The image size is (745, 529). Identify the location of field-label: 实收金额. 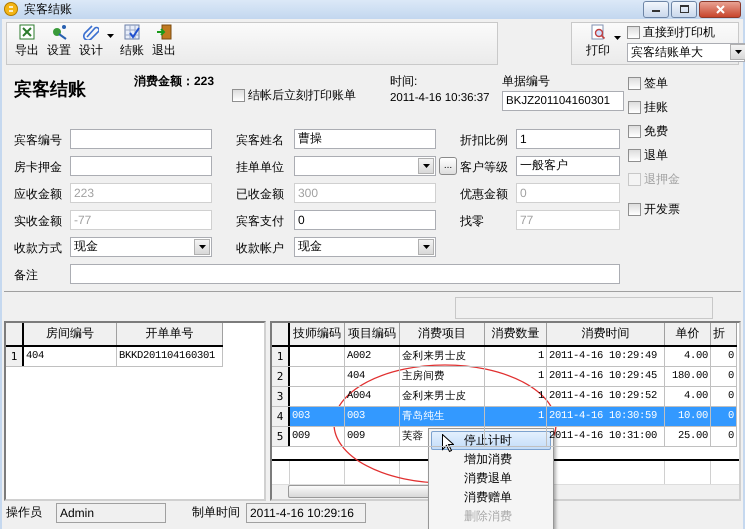
(38, 221).